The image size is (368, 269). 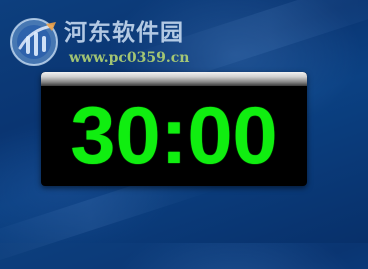 I want to click on watermark-title: 河东软件园, so click(x=124, y=33).